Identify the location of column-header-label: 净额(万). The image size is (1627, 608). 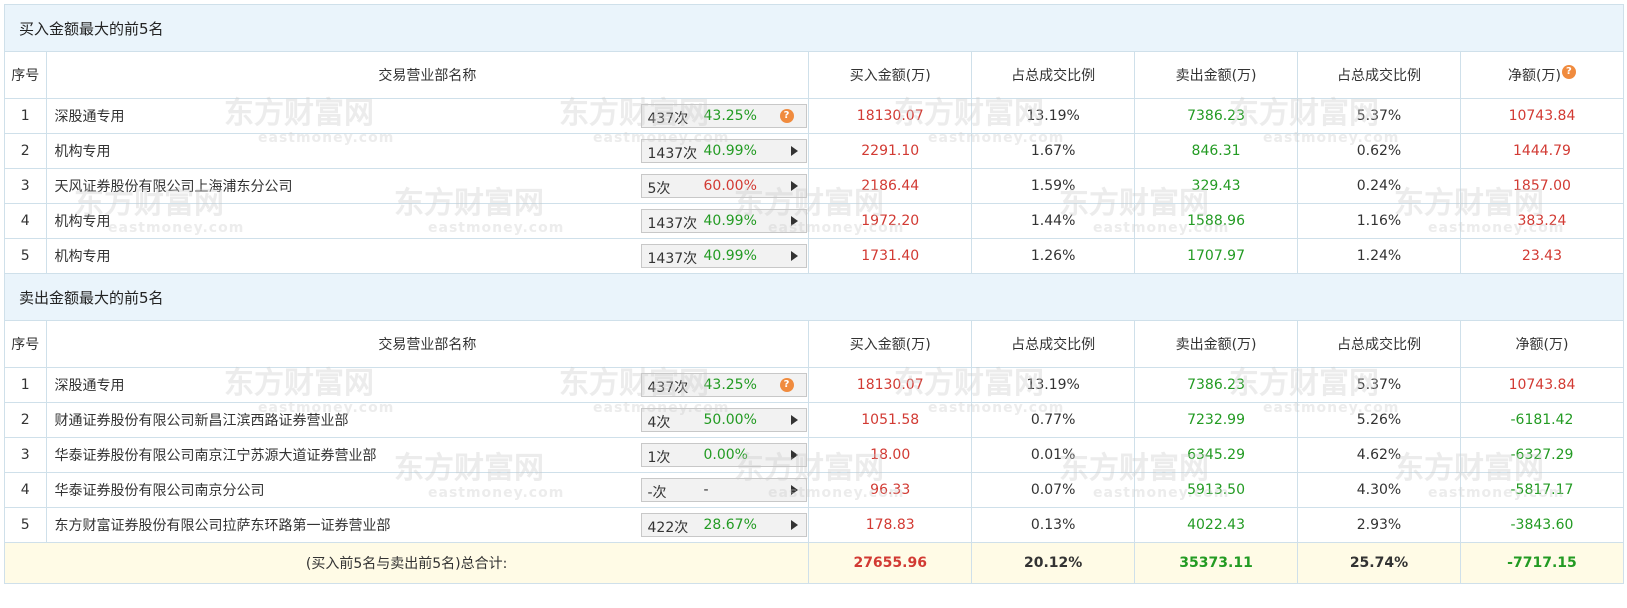
(1542, 345).